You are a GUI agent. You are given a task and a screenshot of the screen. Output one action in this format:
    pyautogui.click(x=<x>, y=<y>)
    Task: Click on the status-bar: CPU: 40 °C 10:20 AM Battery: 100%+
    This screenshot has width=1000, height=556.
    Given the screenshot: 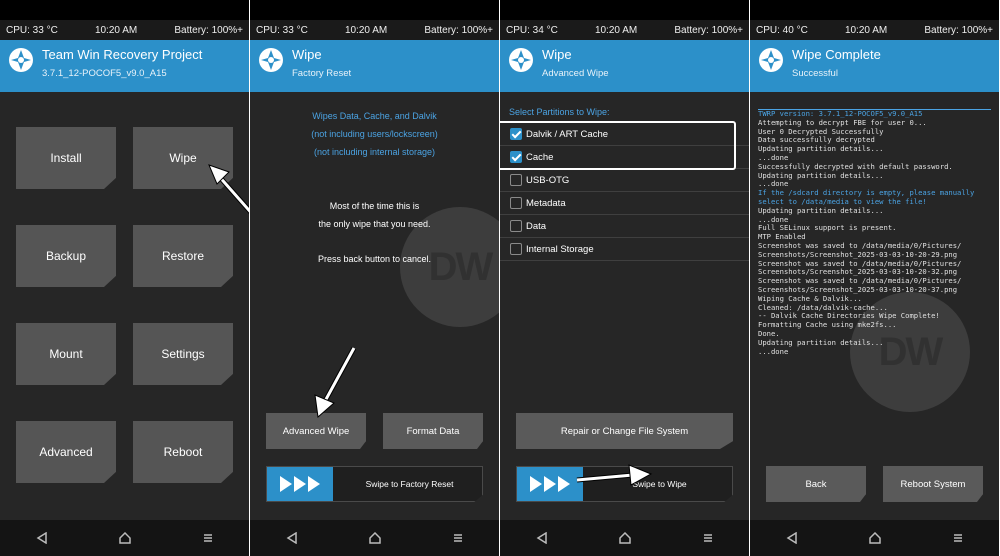 What is the action you would take?
    pyautogui.click(x=874, y=30)
    